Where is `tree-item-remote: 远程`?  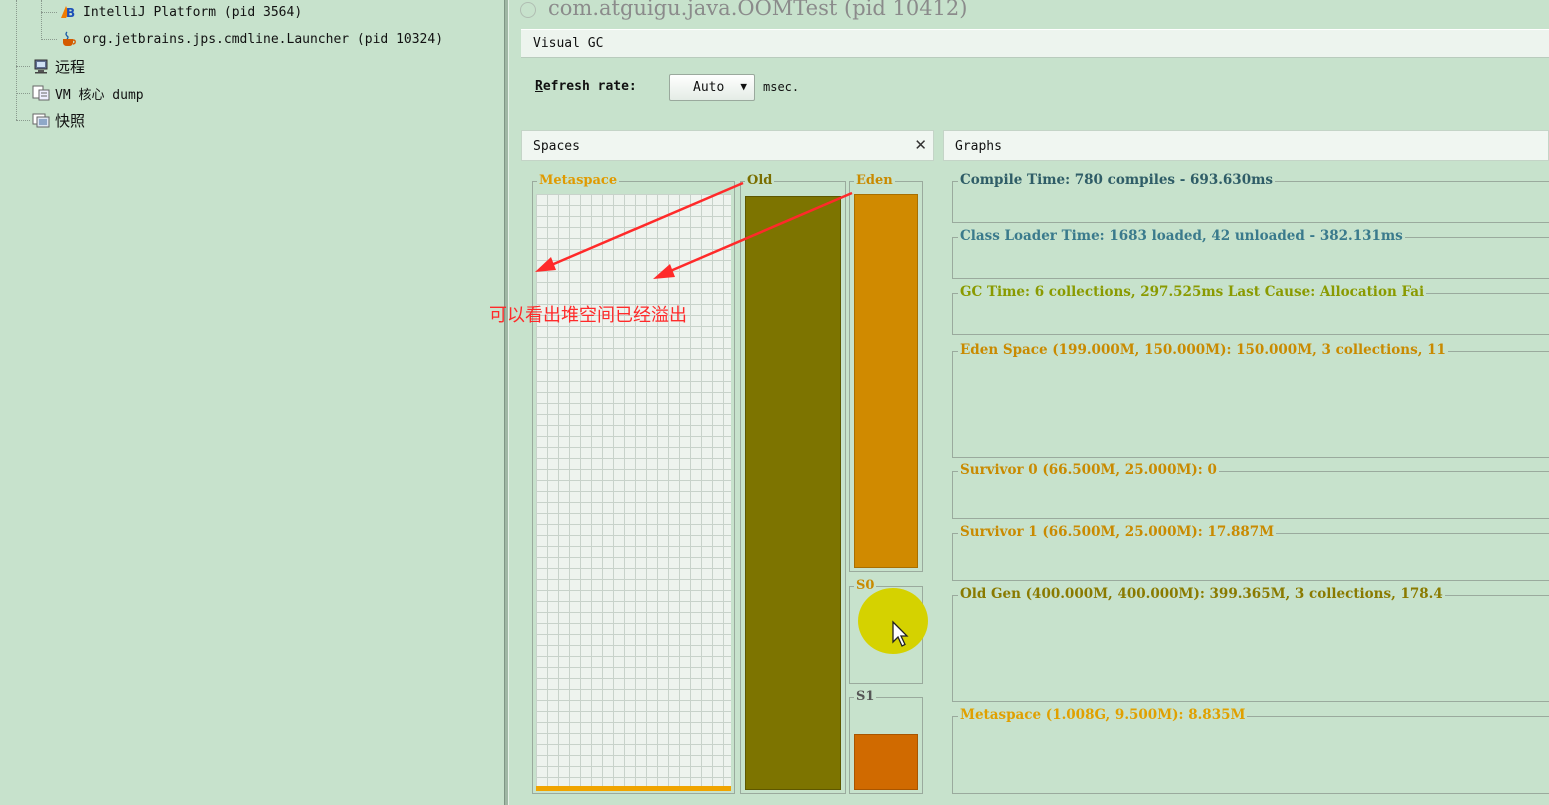
tree-item-remote: 远程 is located at coordinates (58, 66).